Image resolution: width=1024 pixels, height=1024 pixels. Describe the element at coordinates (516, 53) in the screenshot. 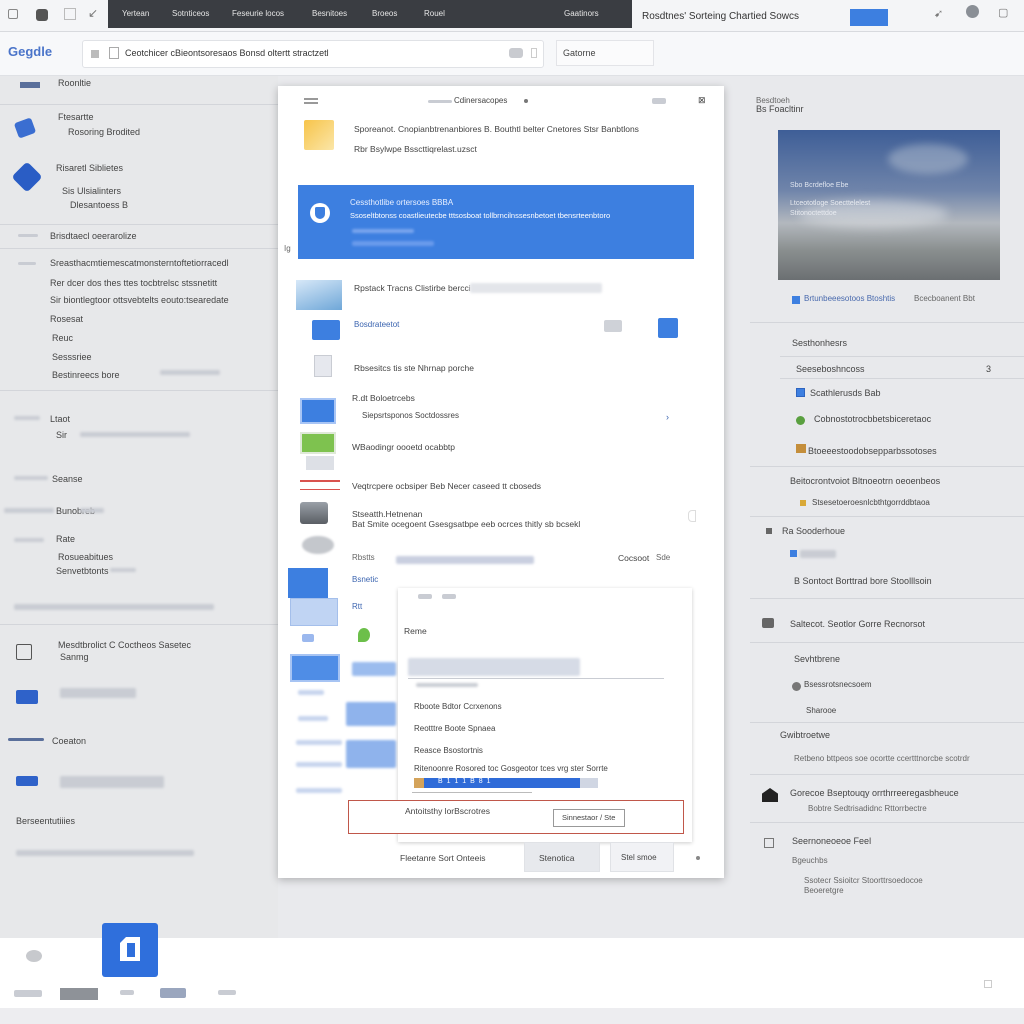

I see `bookmark-icon` at that location.